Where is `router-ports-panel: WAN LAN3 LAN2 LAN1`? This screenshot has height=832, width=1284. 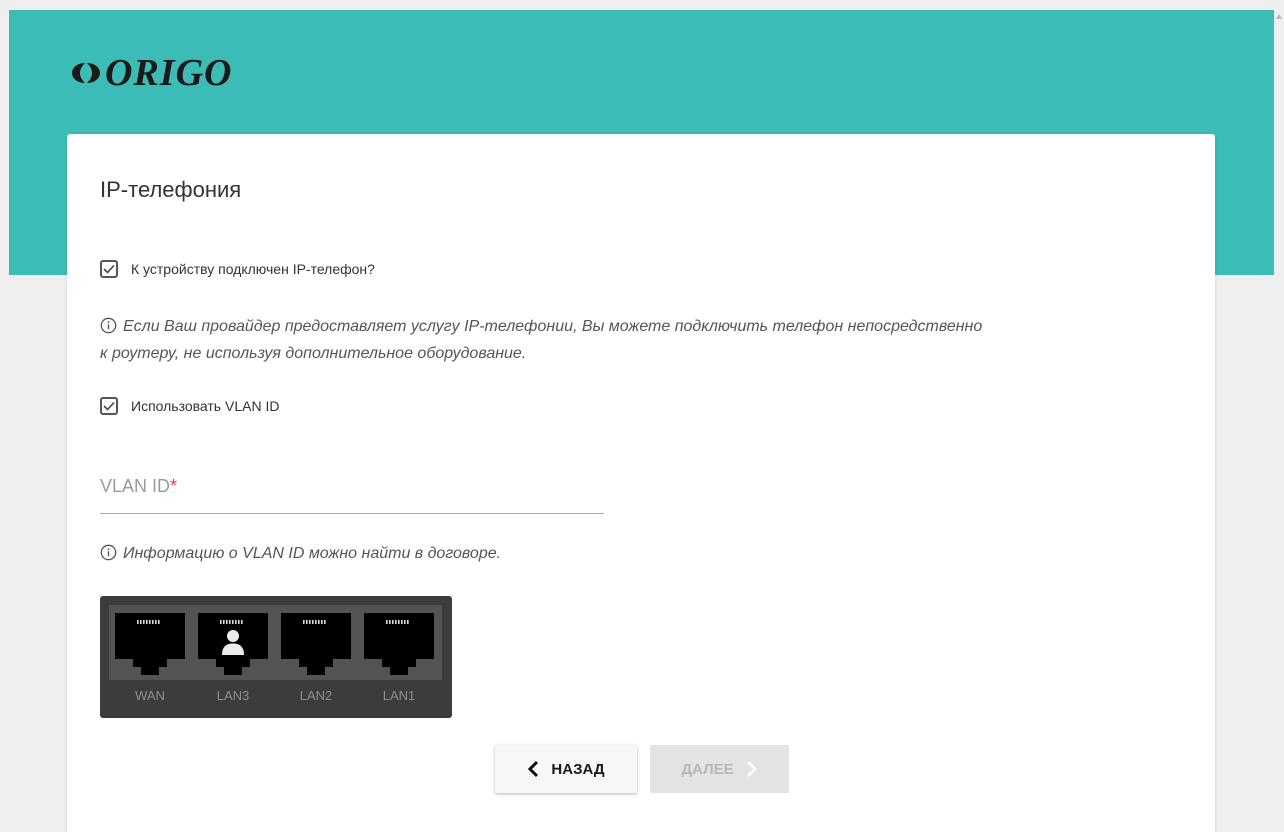
router-ports-panel: WAN LAN3 LAN2 LAN1 is located at coordinates (276, 657).